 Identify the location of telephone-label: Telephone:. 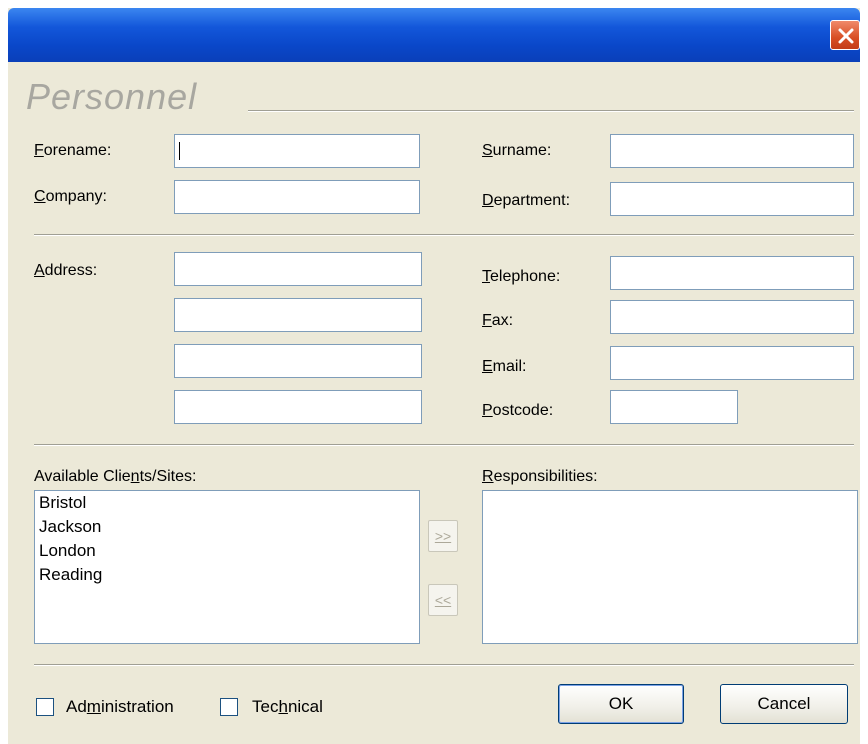
(521, 276).